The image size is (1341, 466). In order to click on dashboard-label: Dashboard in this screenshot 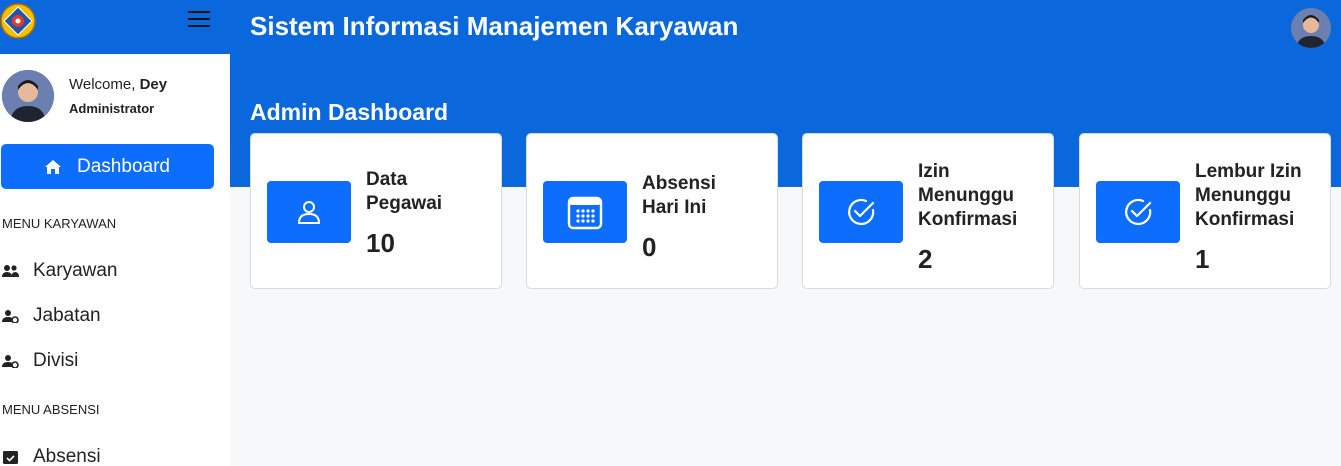, I will do `click(123, 166)`.